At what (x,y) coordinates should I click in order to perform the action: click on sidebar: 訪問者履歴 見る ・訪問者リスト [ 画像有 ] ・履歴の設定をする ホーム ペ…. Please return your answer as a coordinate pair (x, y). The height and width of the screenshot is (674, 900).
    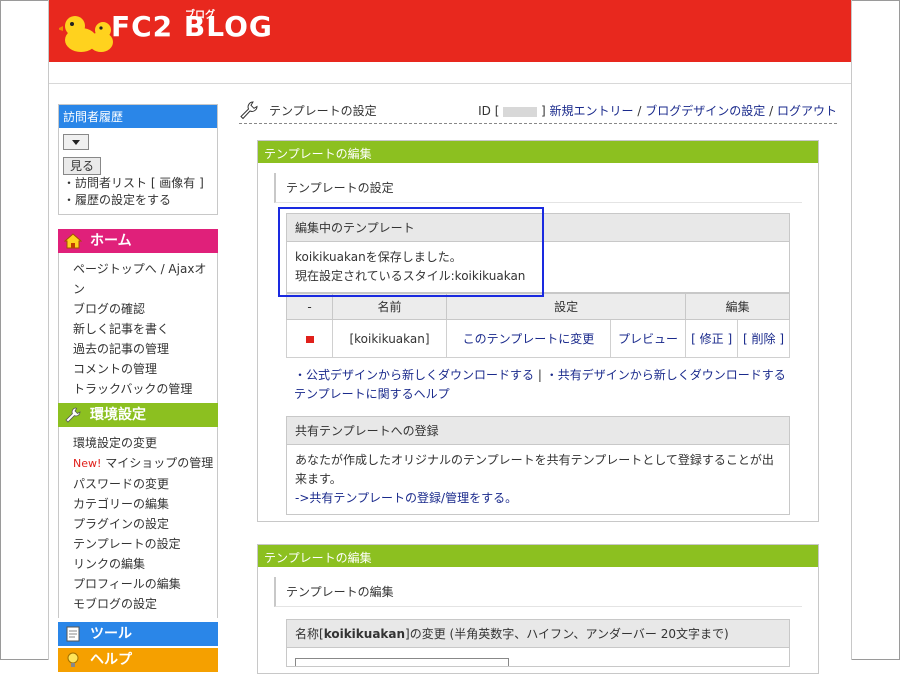
    Looking at the image, I should click on (138, 388).